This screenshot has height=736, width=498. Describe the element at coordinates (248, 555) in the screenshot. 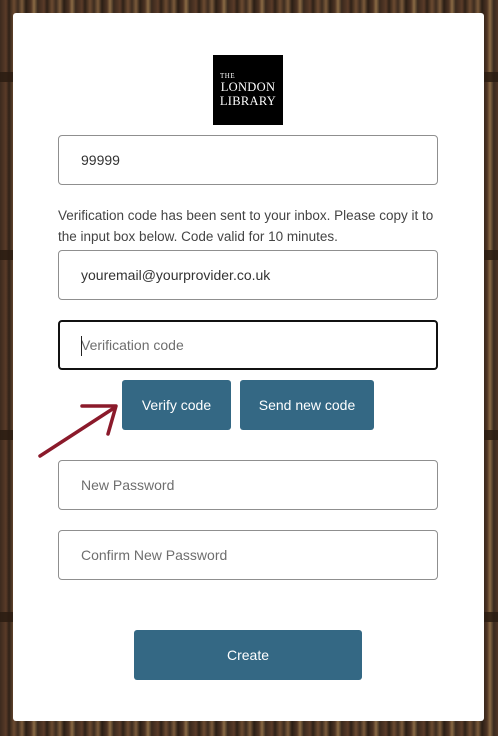

I see `confirm-password-input` at that location.